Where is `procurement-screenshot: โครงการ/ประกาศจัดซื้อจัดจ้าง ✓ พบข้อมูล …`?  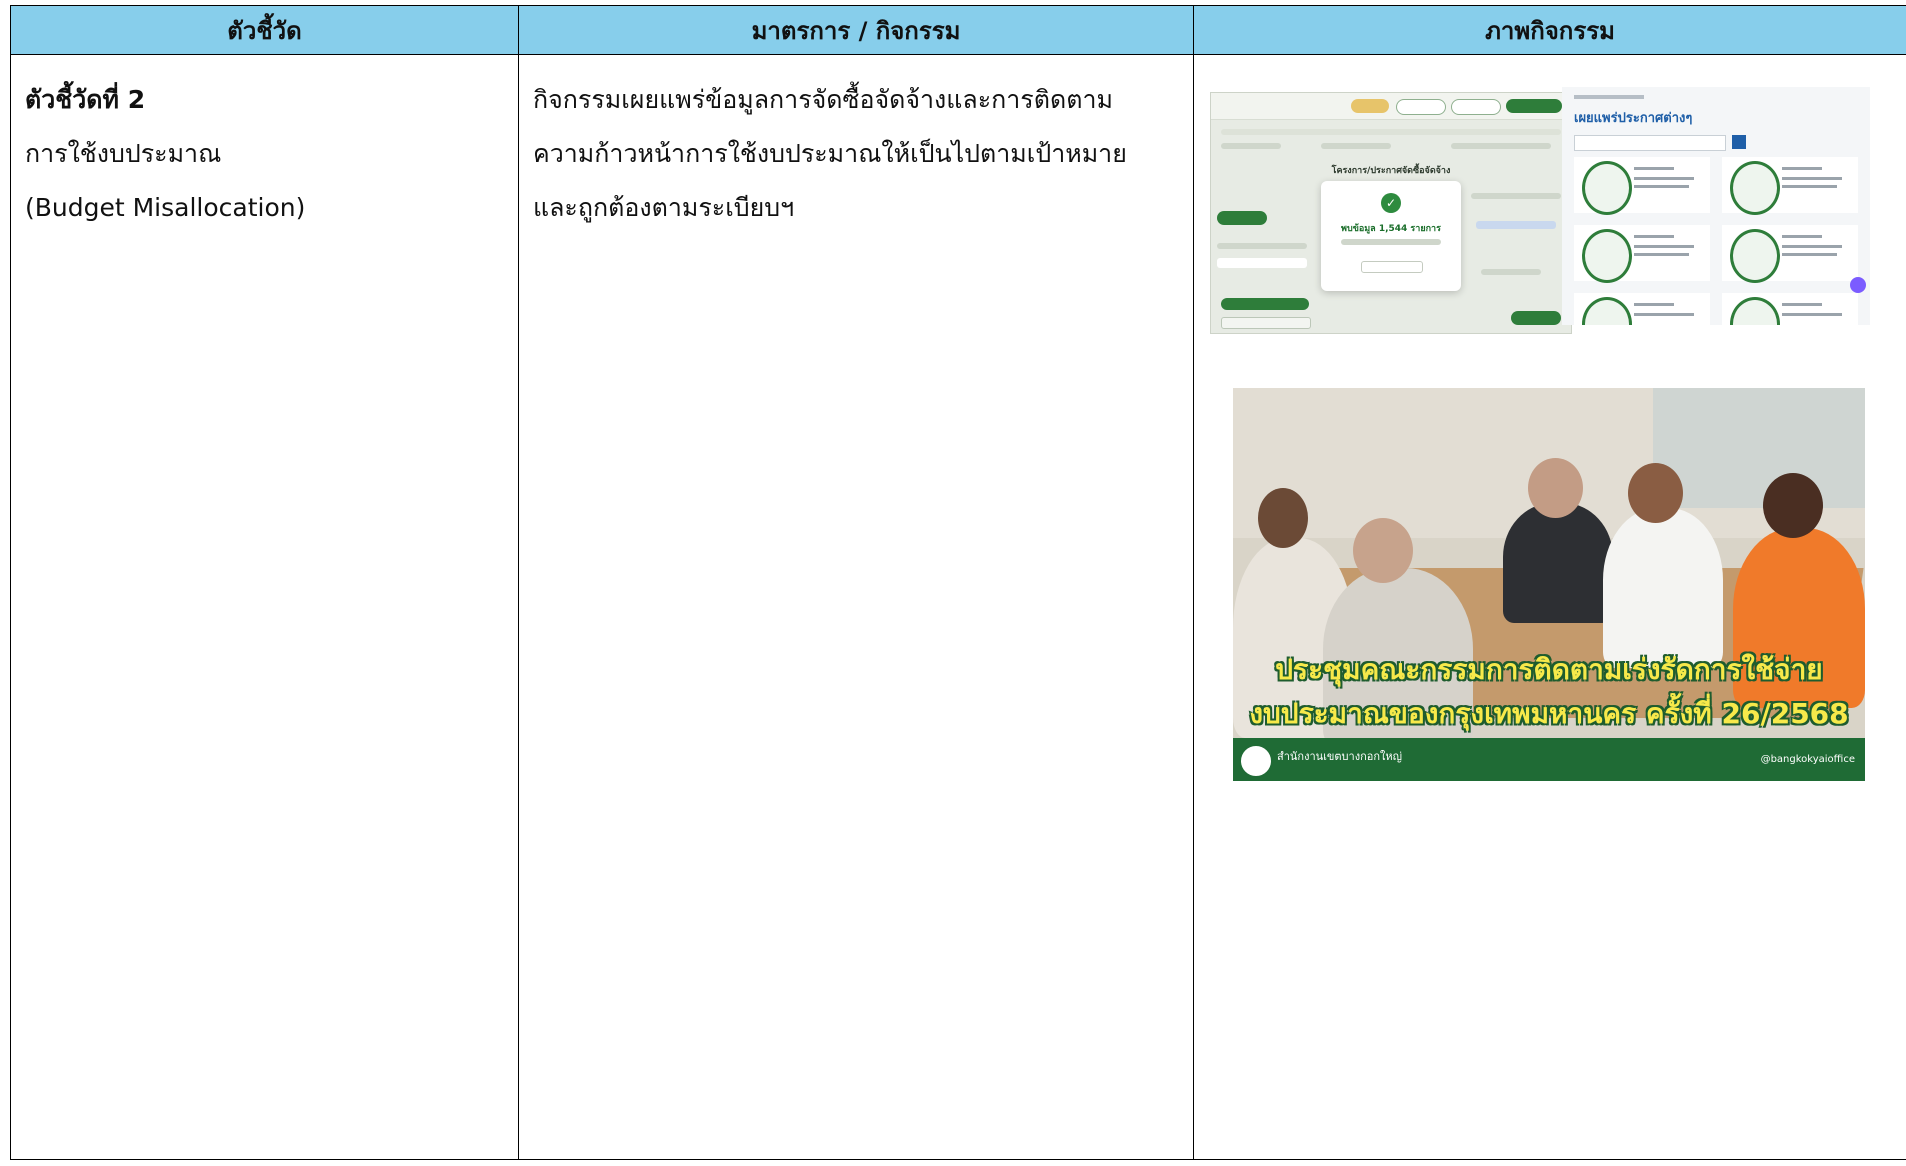
procurement-screenshot: โครงการ/ประกาศจัดซื้อจัดจ้าง ✓ พบข้อมูล … is located at coordinates (1391, 213).